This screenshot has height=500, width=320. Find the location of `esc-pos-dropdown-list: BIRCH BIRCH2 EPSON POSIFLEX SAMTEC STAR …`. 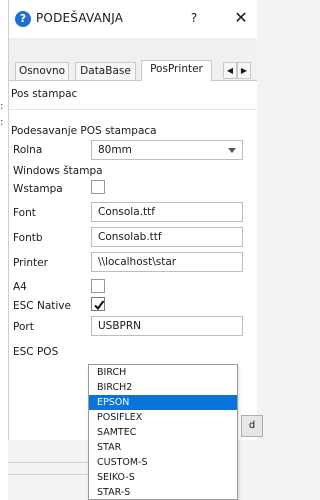

esc-pos-dropdown-list: BIRCH BIRCH2 EPSON POSIFLEX SAMTEC STAR … is located at coordinates (163, 432).